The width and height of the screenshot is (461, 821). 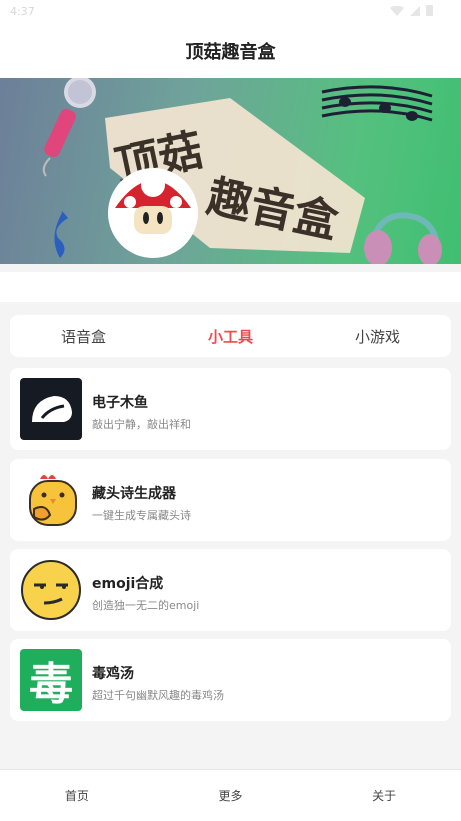 I want to click on mushroom-icon, so click(x=153, y=213).